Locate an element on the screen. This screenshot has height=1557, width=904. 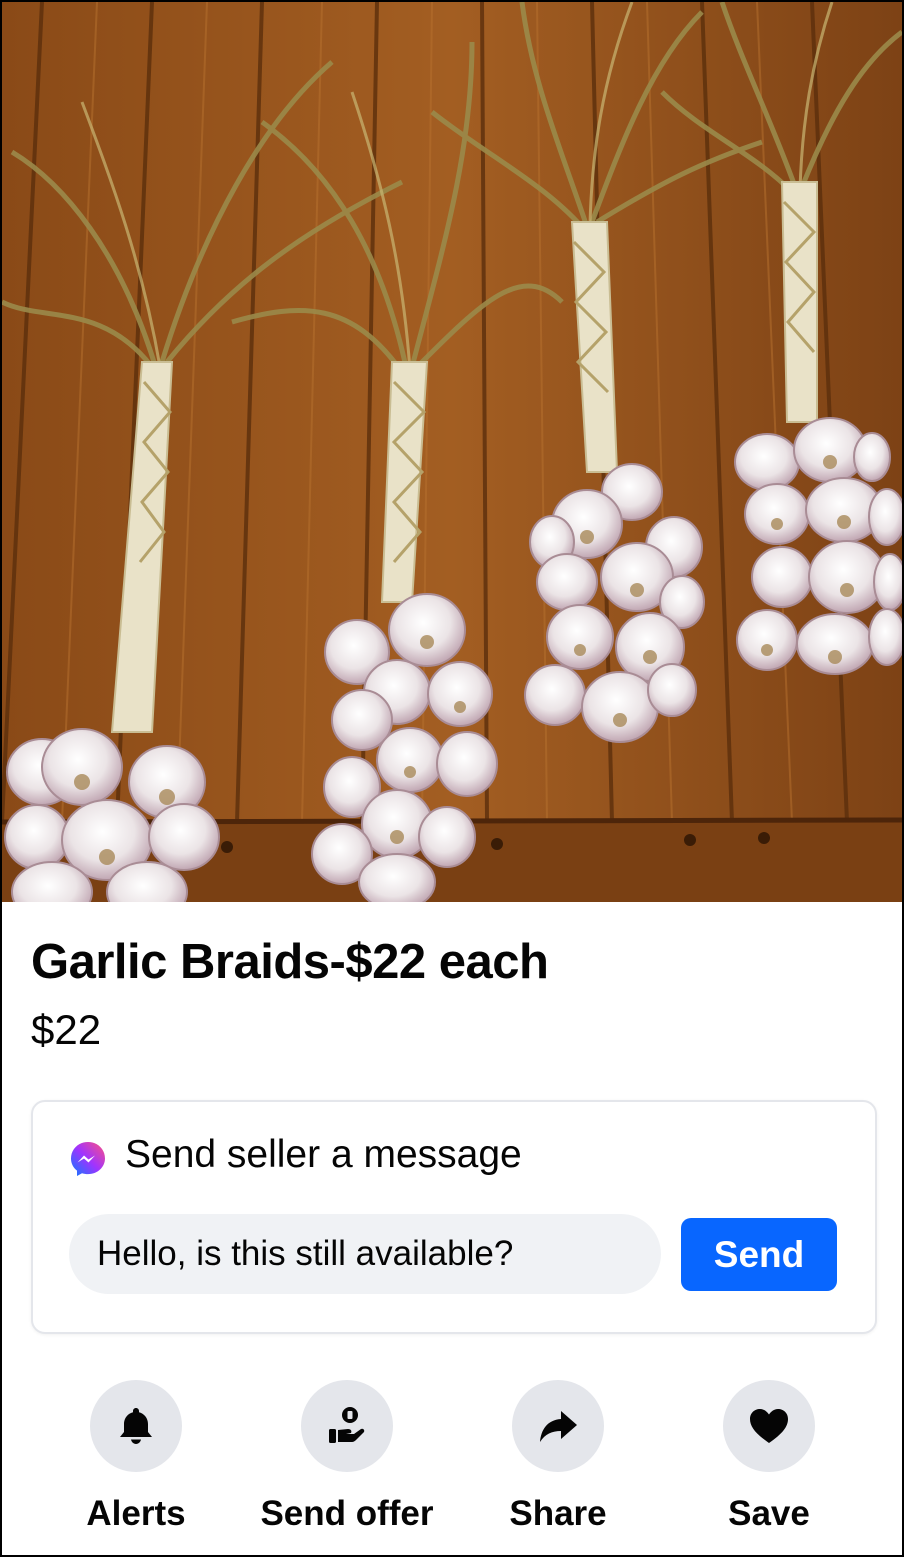
share-button: Share is located at coordinates (558, 1457).